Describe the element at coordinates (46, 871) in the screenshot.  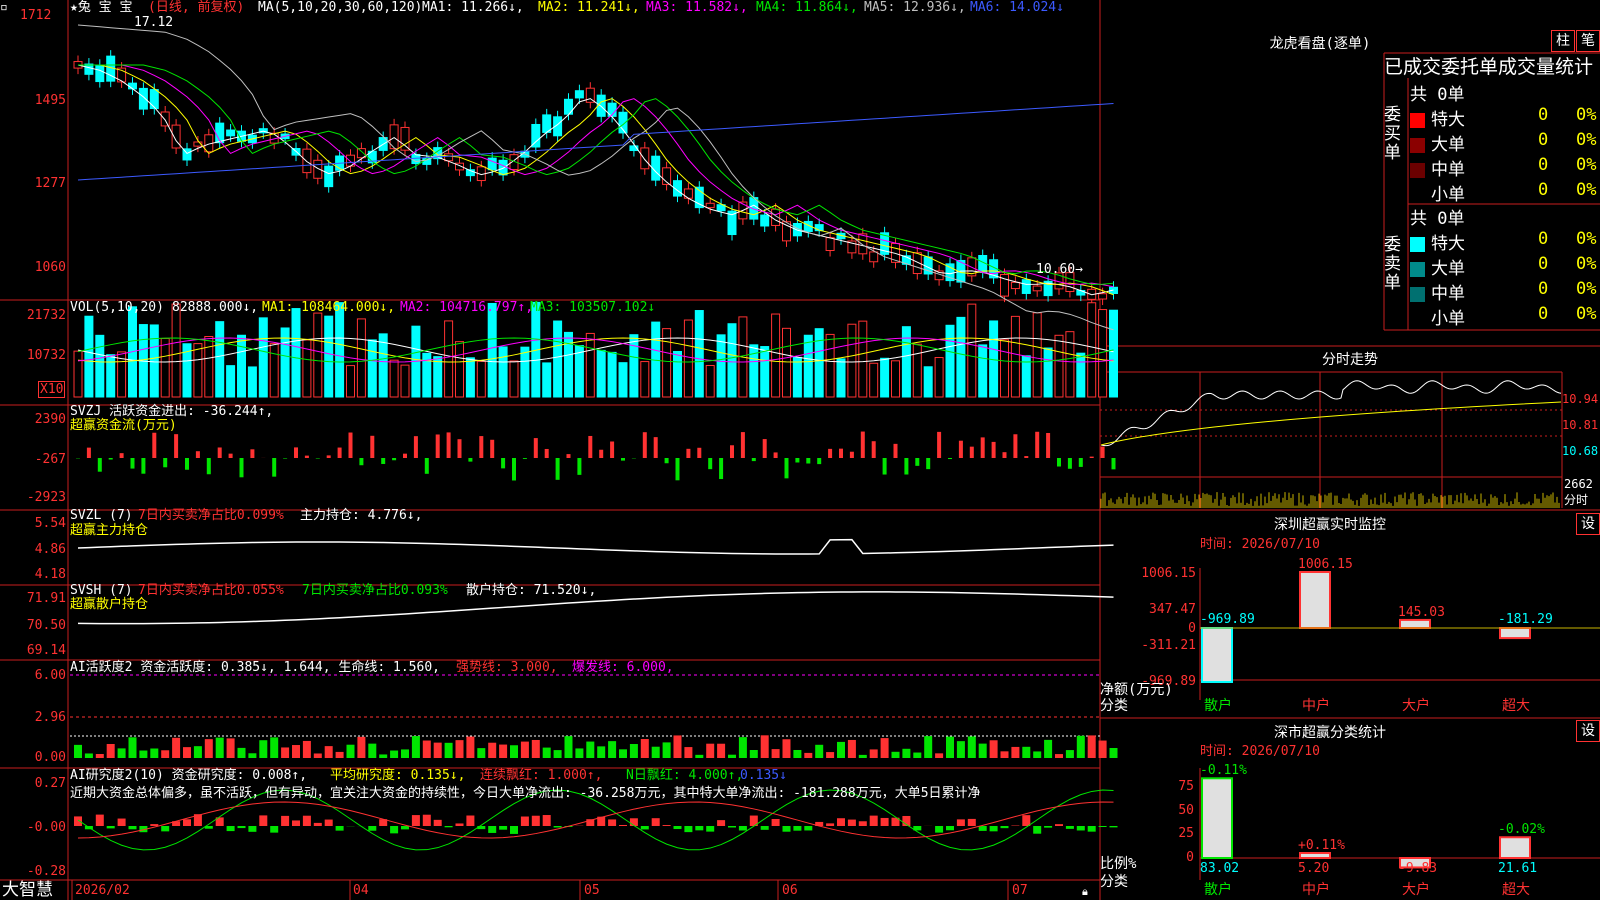
I see `ai2-axis-bottom: -0.28` at that location.